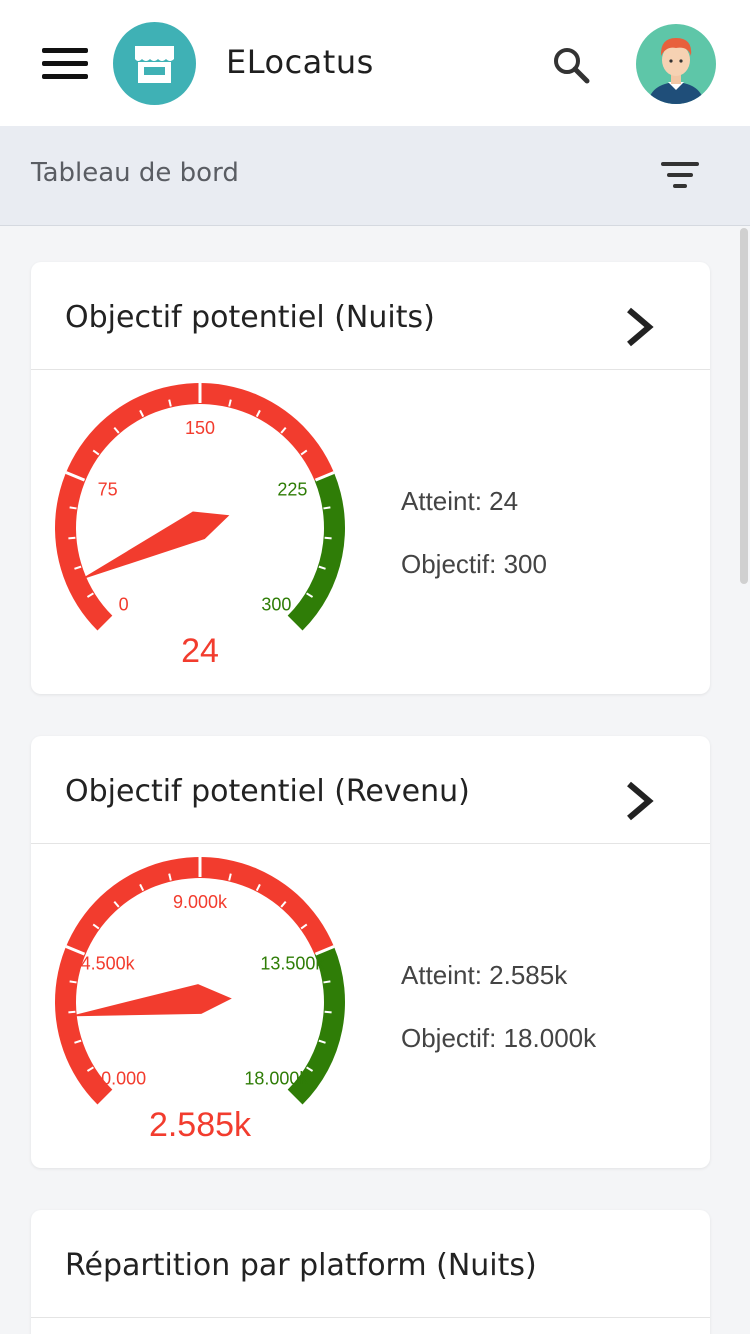 The image size is (750, 1334). I want to click on gauge-tick-label: 0, so click(124, 604).